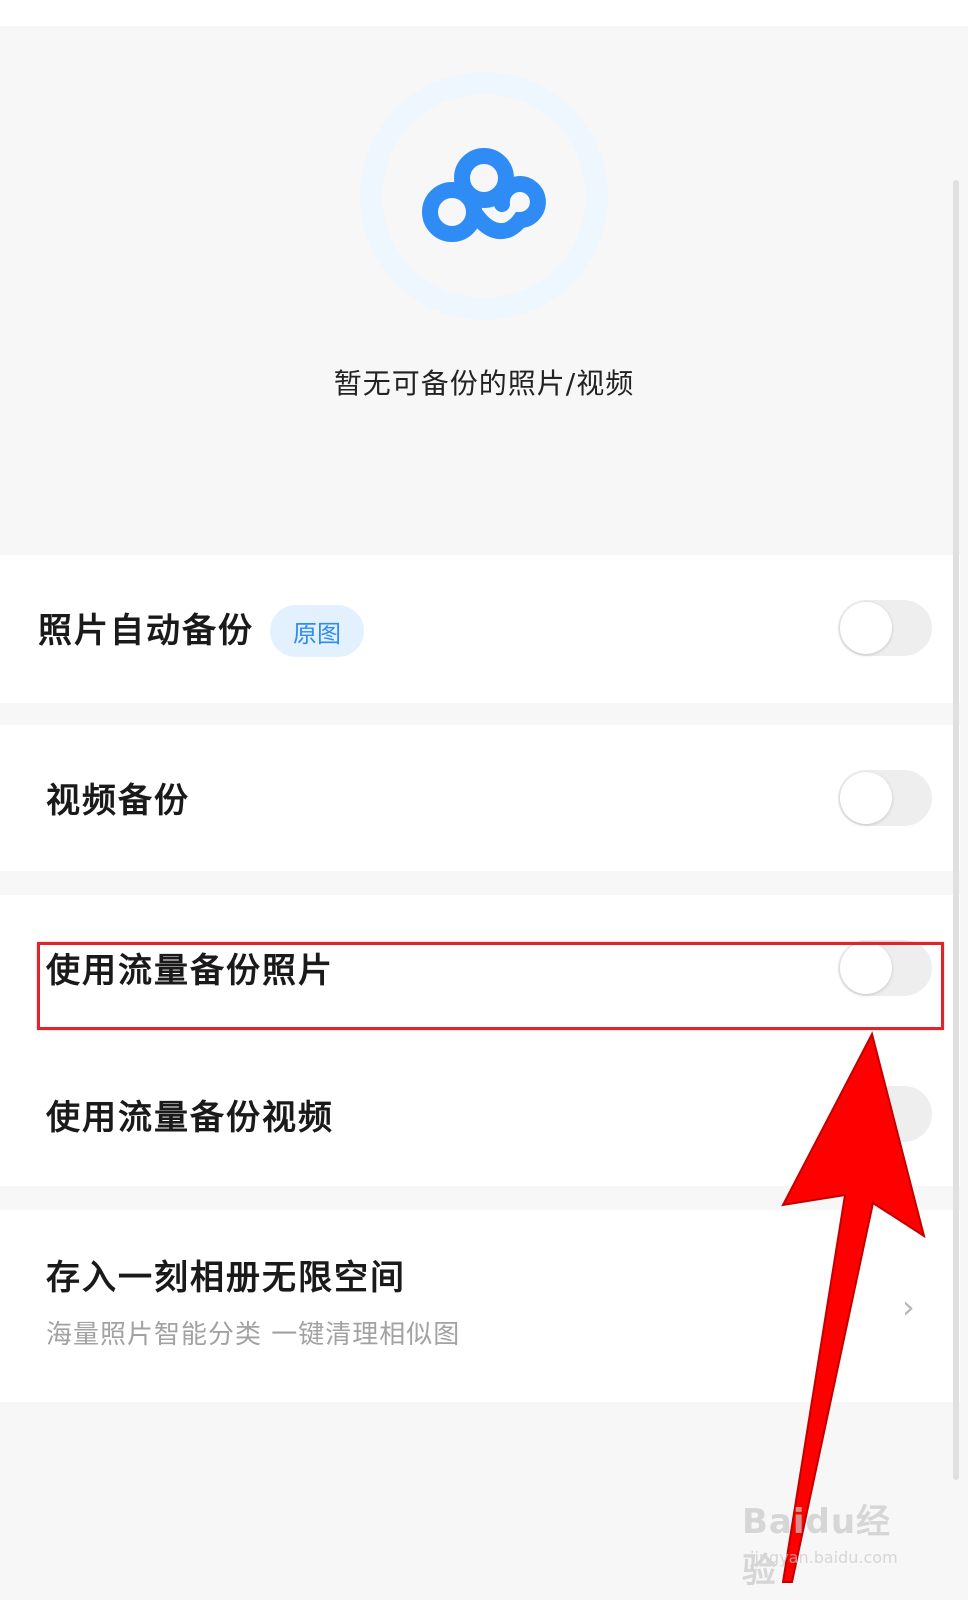  Describe the element at coordinates (146, 631) in the screenshot. I see `setting-label: 照片自动备份` at that location.